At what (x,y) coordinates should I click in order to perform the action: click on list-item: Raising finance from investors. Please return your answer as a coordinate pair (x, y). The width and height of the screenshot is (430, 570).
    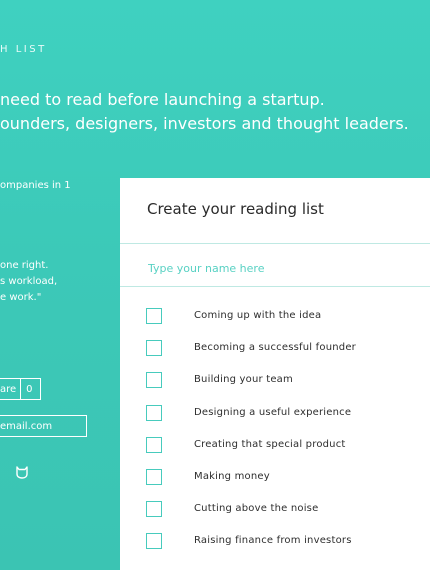
    Looking at the image, I should click on (248, 549).